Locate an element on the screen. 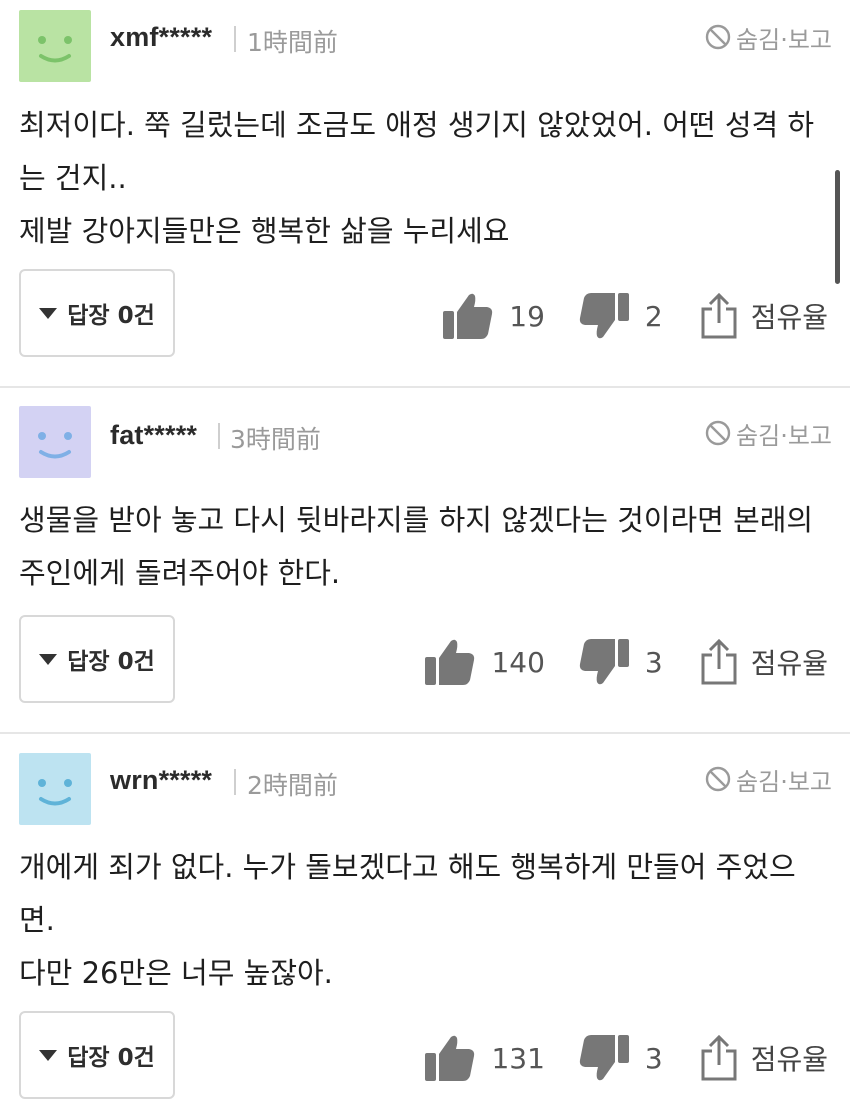 The width and height of the screenshot is (850, 1104). like-button: 131 is located at coordinates (499, 1058).